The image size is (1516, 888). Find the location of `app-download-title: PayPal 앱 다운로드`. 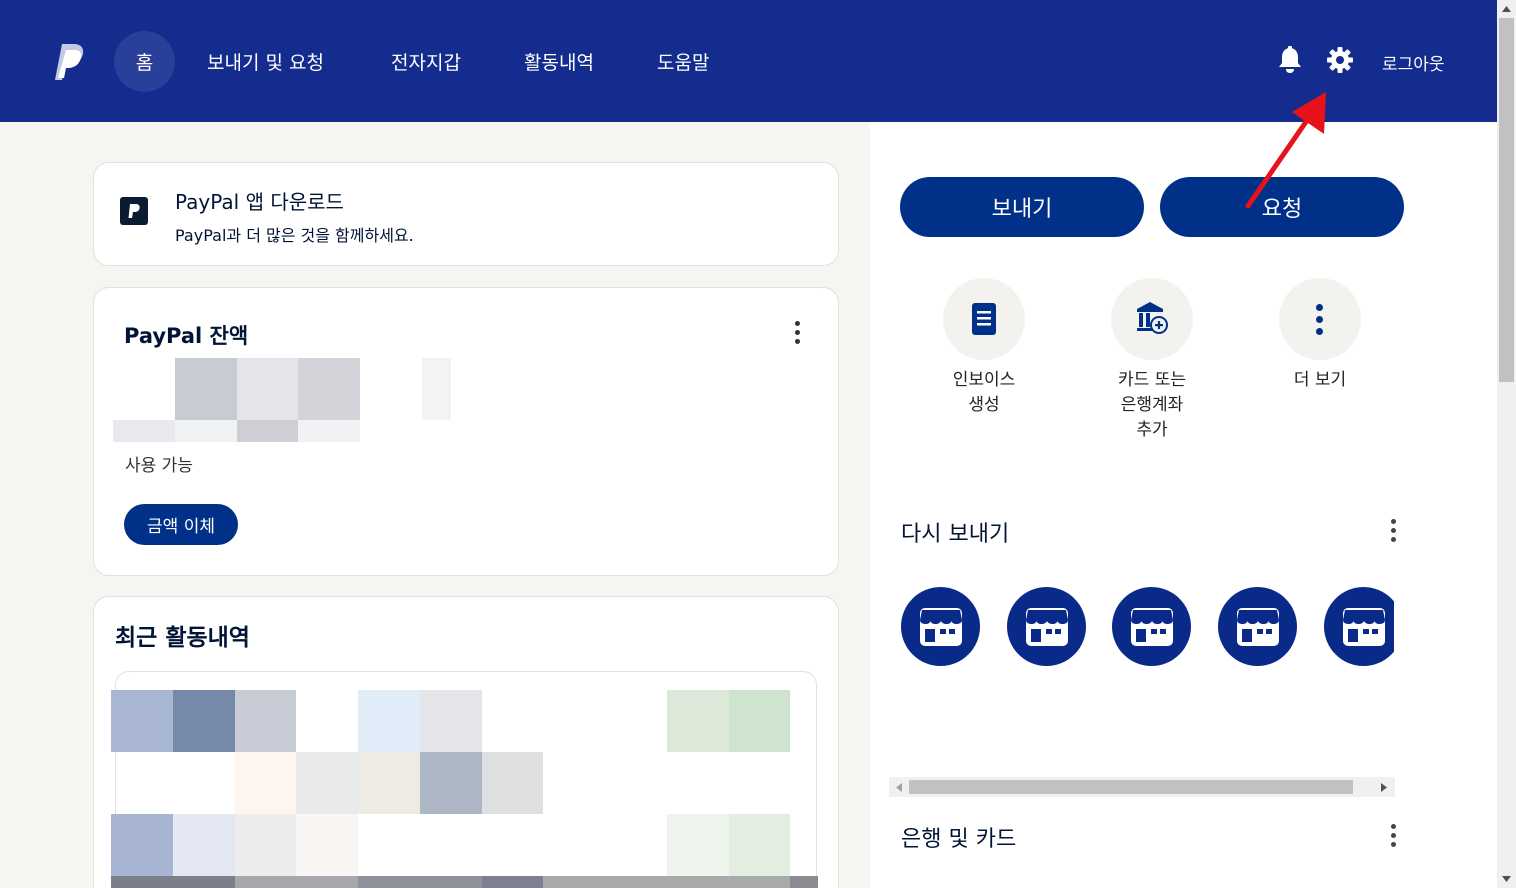

app-download-title: PayPal 앱 다운로드 is located at coordinates (259, 202).